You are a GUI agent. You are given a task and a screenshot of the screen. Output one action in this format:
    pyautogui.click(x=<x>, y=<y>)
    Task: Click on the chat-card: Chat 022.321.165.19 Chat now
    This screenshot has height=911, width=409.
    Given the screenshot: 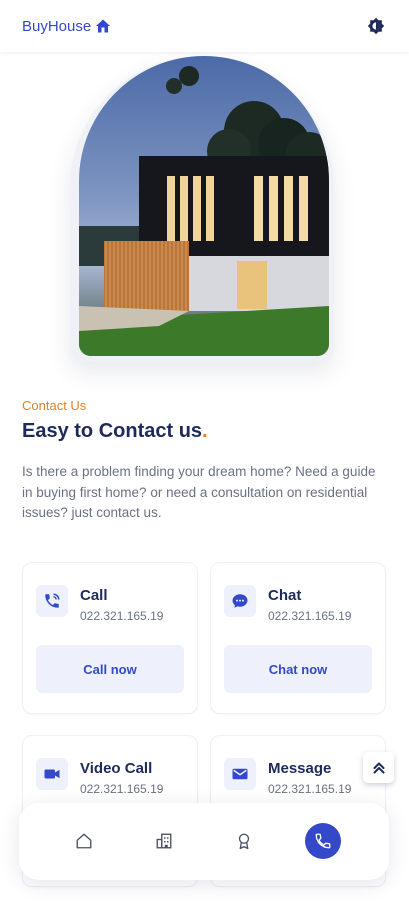 What is the action you would take?
    pyautogui.click(x=298, y=638)
    